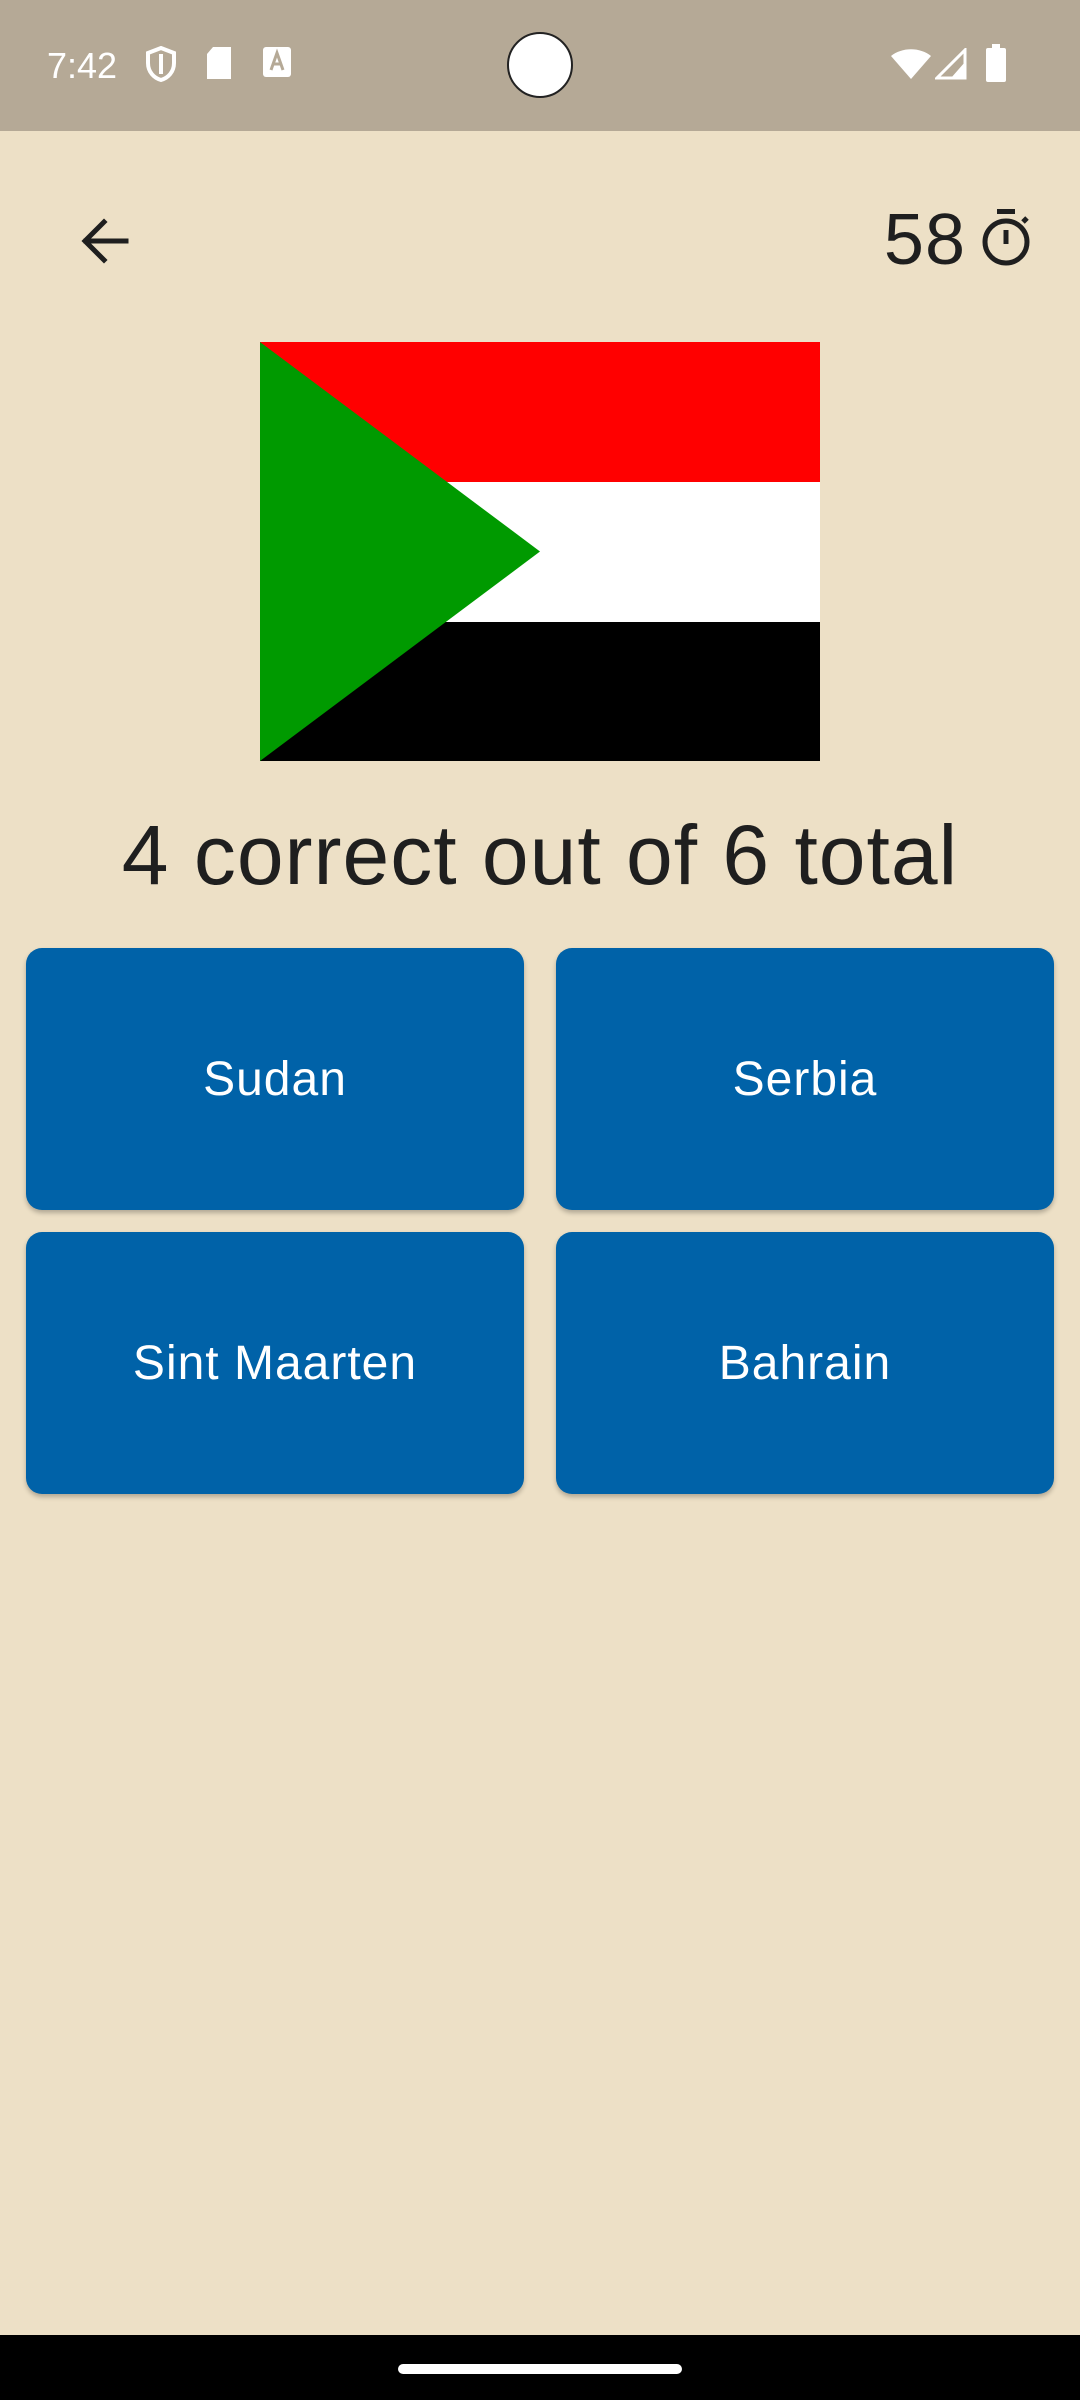  I want to click on flag-image, so click(540, 551).